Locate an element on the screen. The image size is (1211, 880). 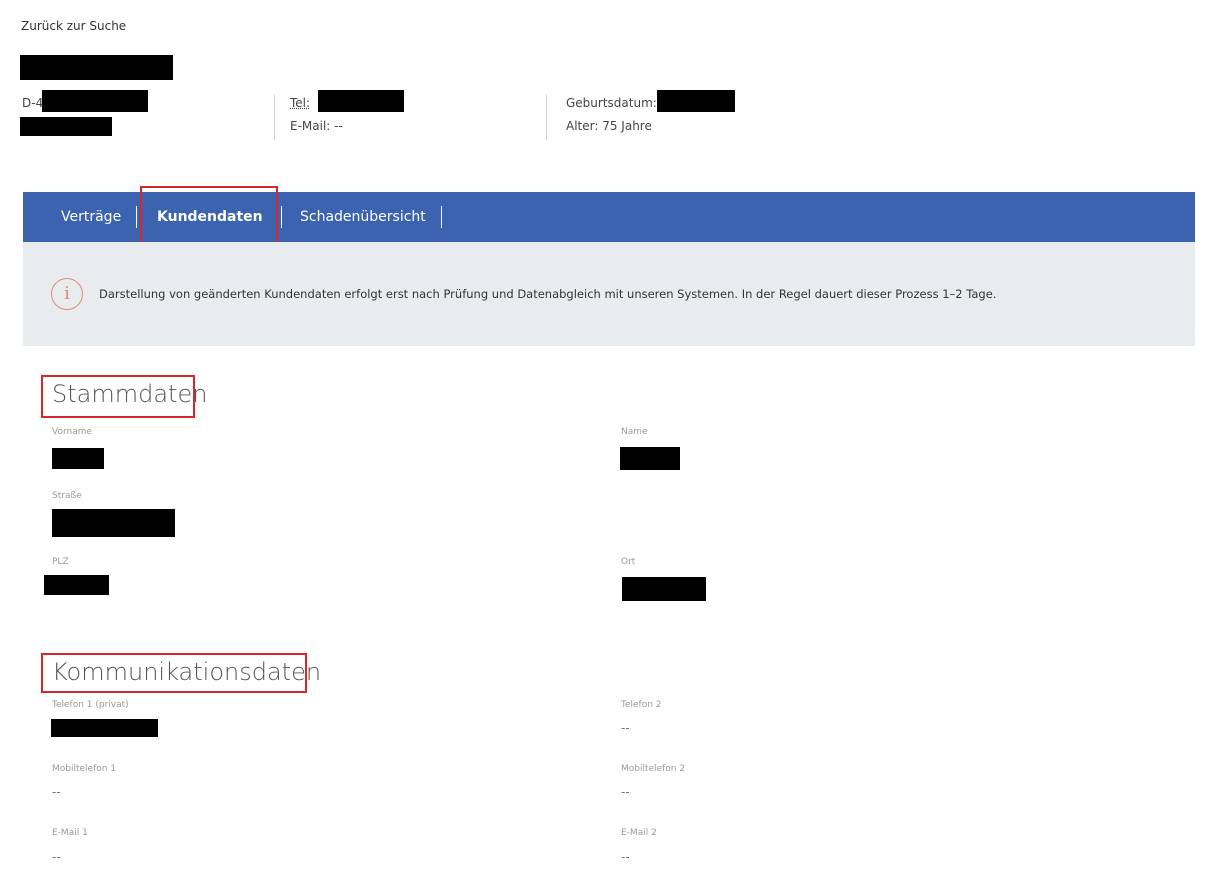
vorname-label: Vorname is located at coordinates (72, 432).